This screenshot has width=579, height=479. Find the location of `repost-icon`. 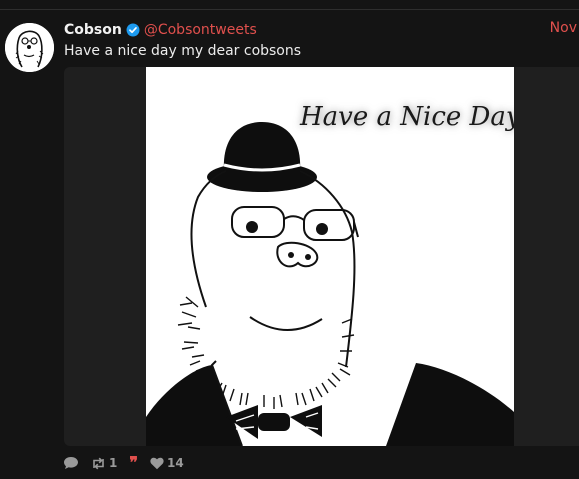

repost-icon is located at coordinates (98, 463).